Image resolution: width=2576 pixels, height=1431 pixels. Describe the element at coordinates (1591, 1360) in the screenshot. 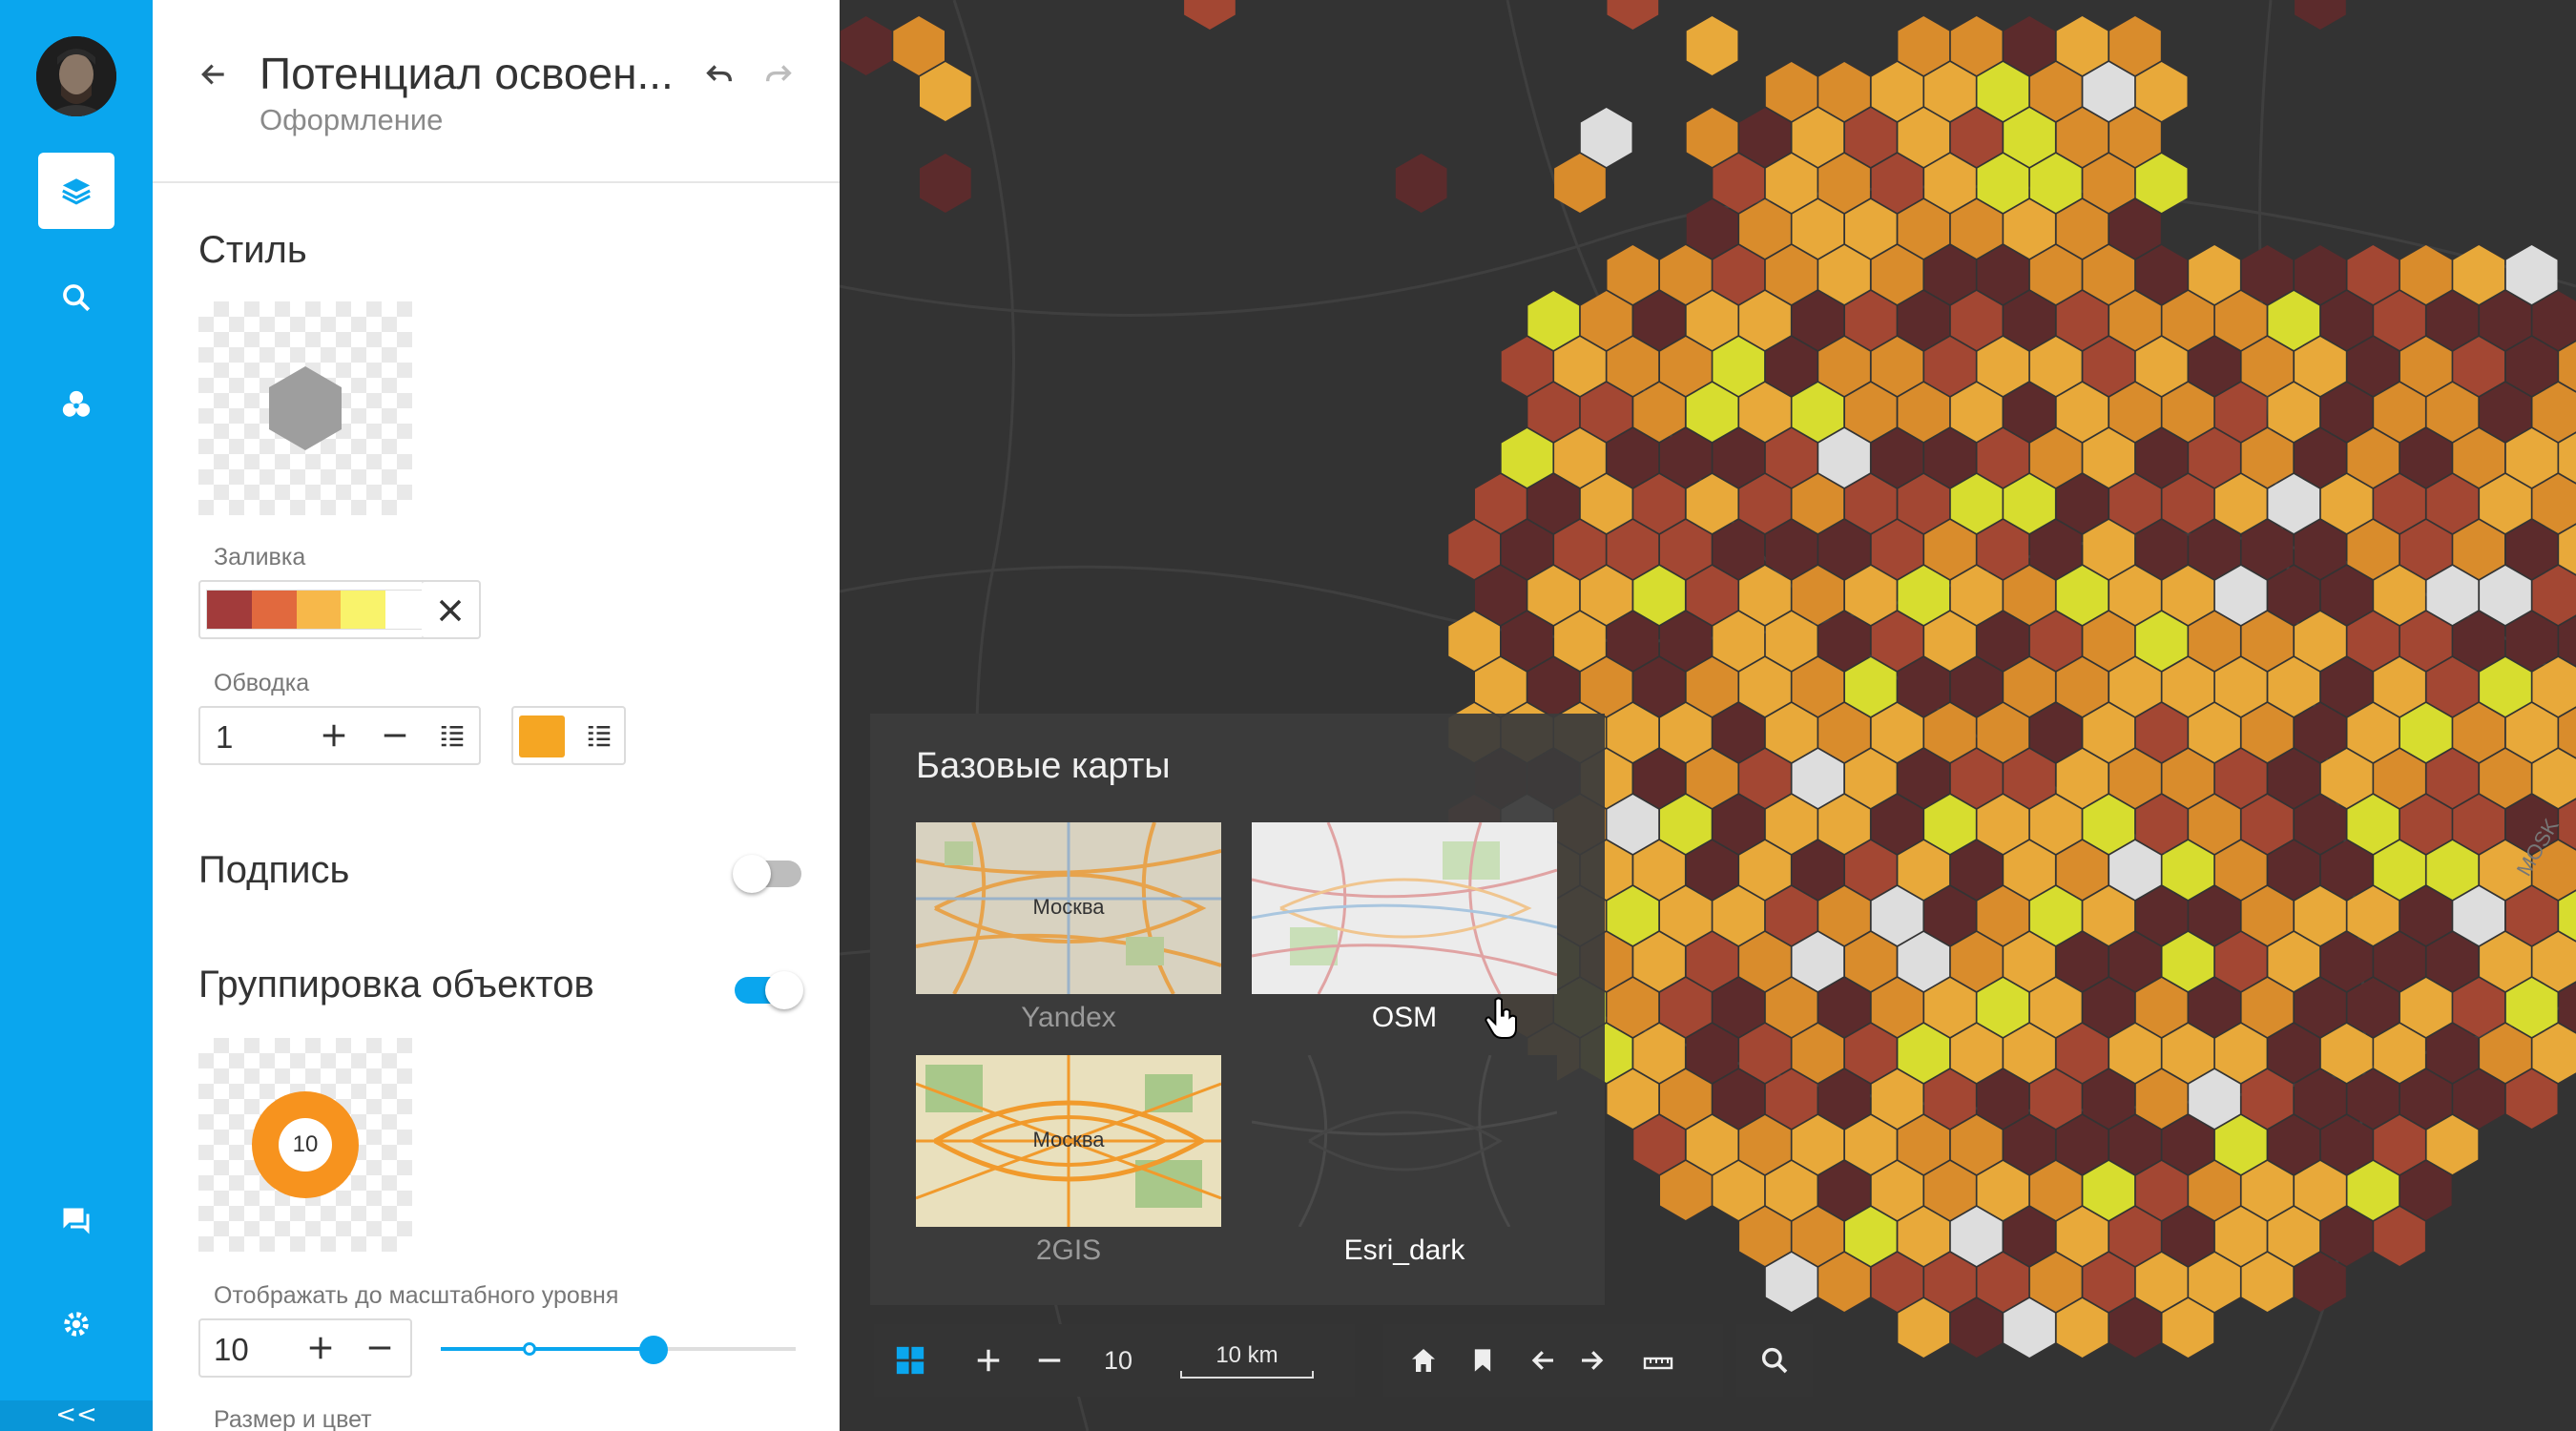

I see `next-extent-button` at that location.